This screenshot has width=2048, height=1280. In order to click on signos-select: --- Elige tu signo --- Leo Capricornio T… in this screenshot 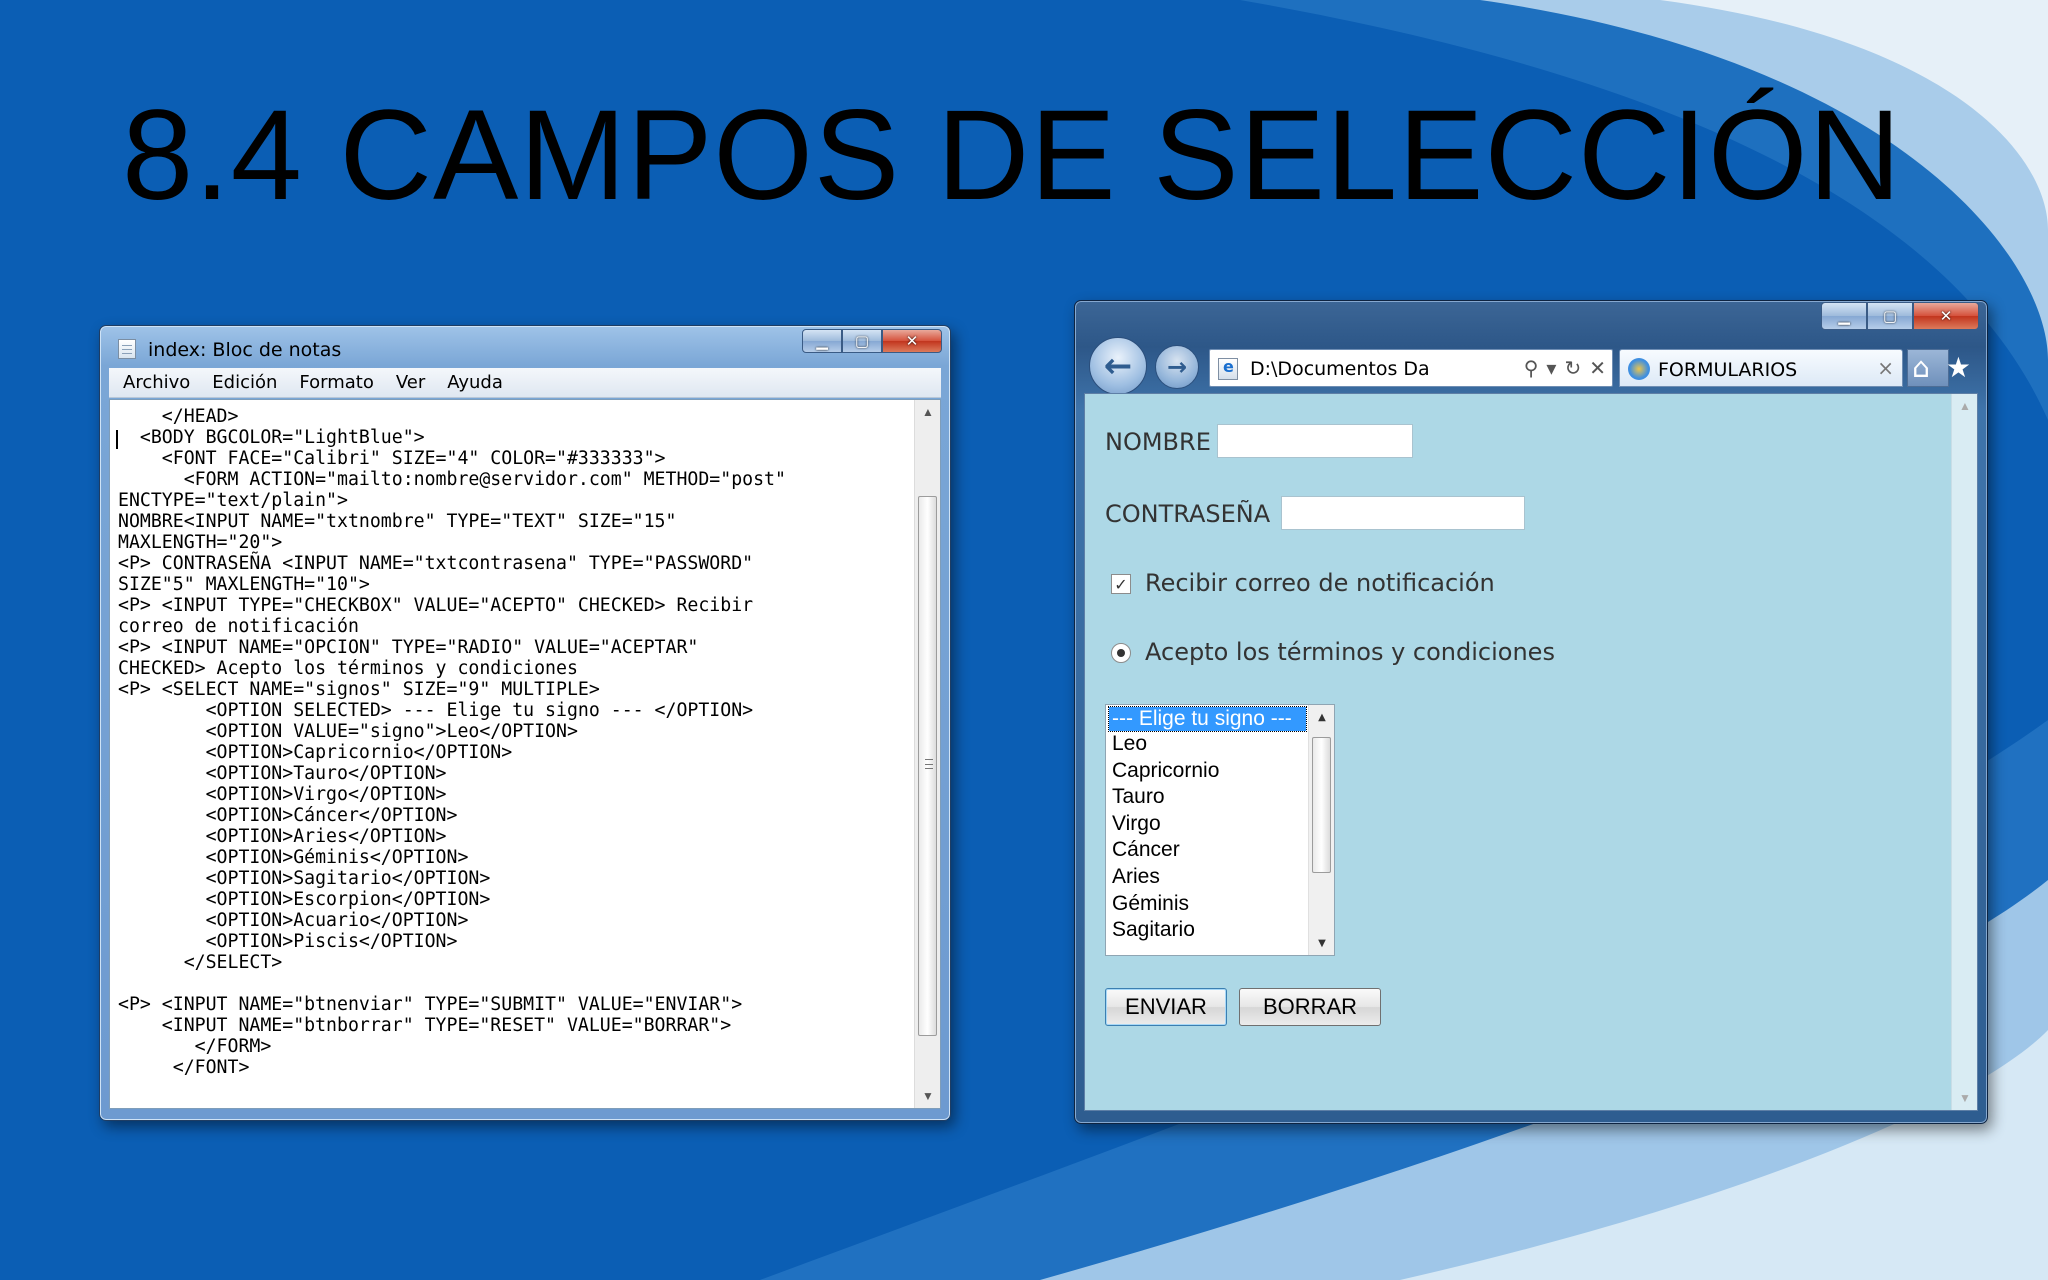, I will do `click(1220, 830)`.